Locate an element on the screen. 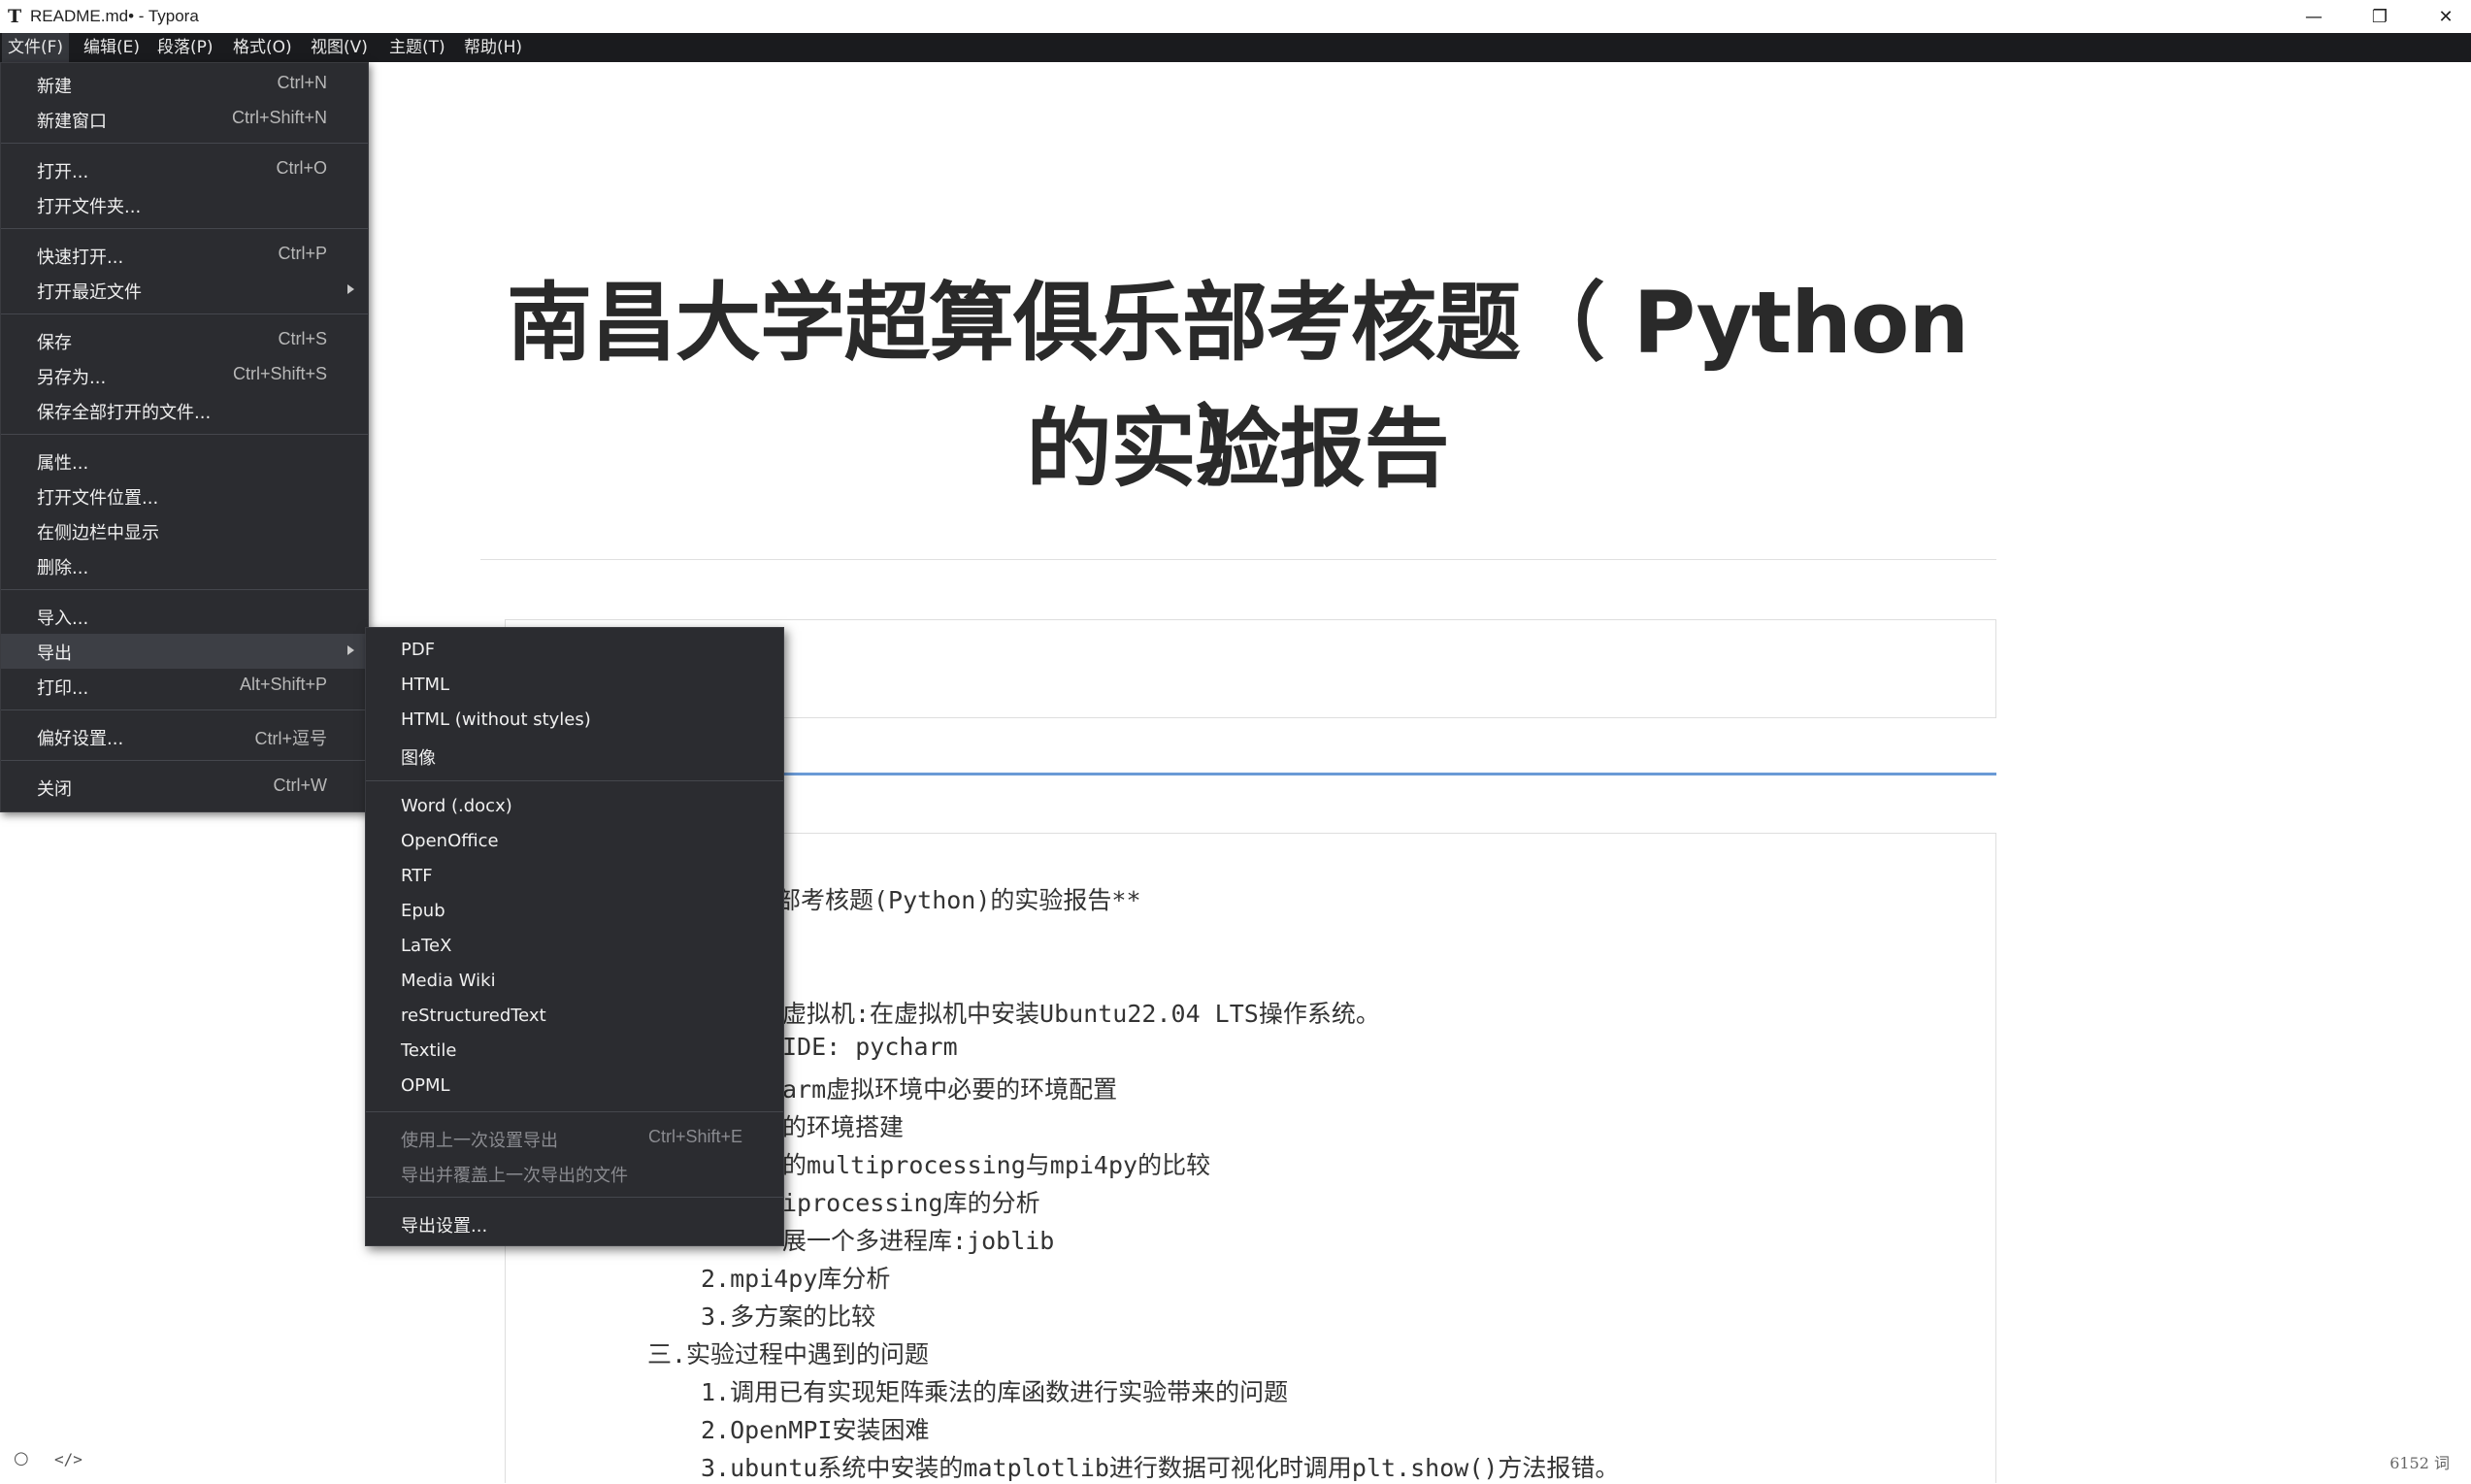  menu-item-new-window: 新建窗口 Ctrl+Shift+N is located at coordinates (185, 119).